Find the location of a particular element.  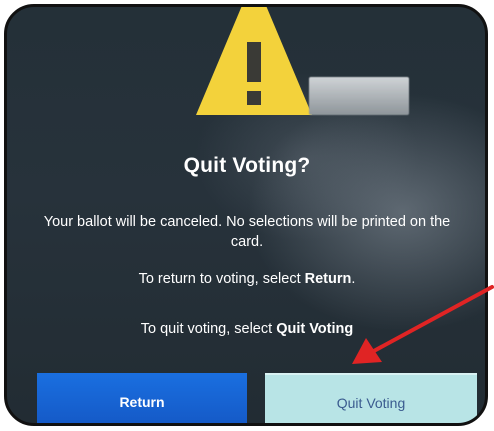

quit-instruction: To quit voting, select Quit Voting is located at coordinates (247, 329).